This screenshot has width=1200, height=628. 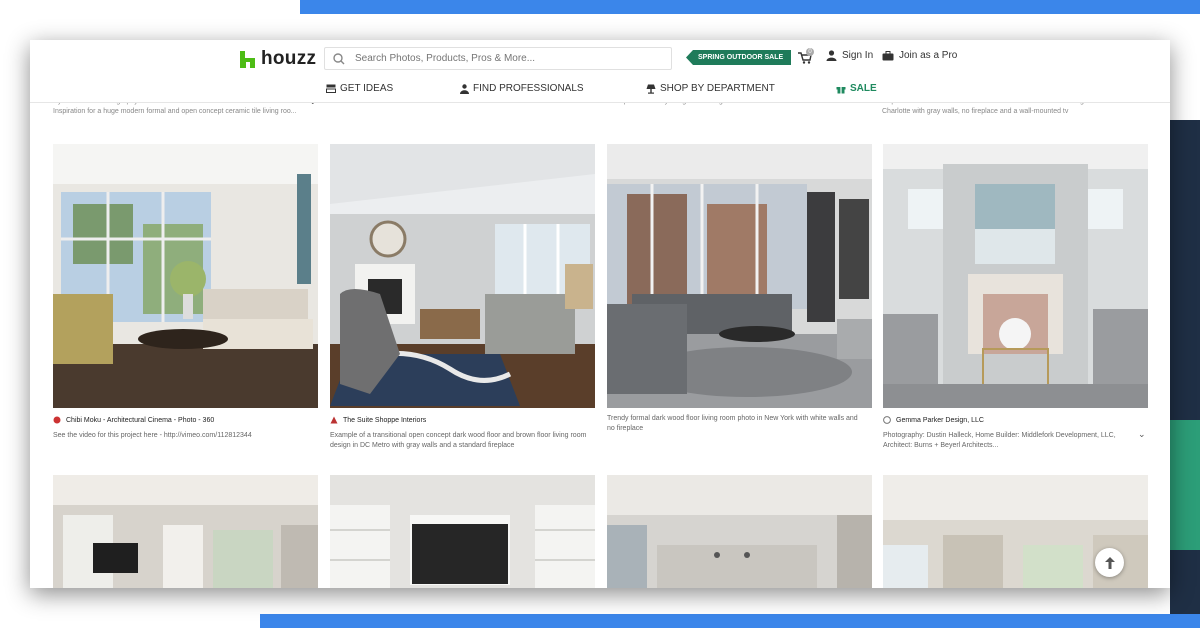 I want to click on nav-find-professionals: FIND PROFESSIONALS, so click(x=522, y=88).